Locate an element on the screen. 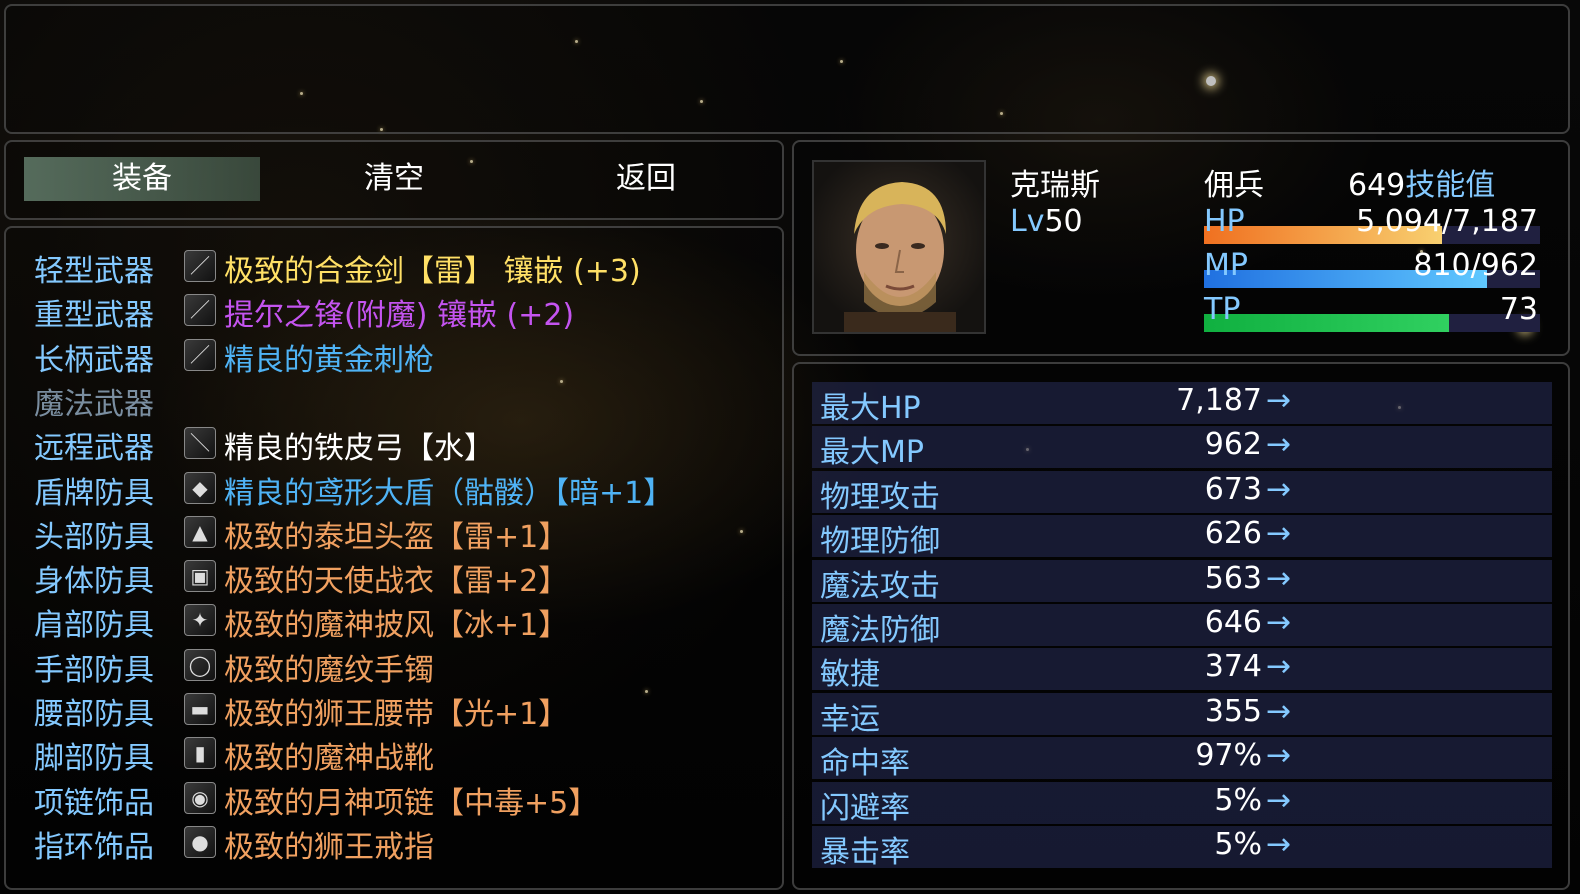 The height and width of the screenshot is (894, 1580). equip-slot-row: 指环饰品 ● 极致的狮王戒指 is located at coordinates (400, 842).